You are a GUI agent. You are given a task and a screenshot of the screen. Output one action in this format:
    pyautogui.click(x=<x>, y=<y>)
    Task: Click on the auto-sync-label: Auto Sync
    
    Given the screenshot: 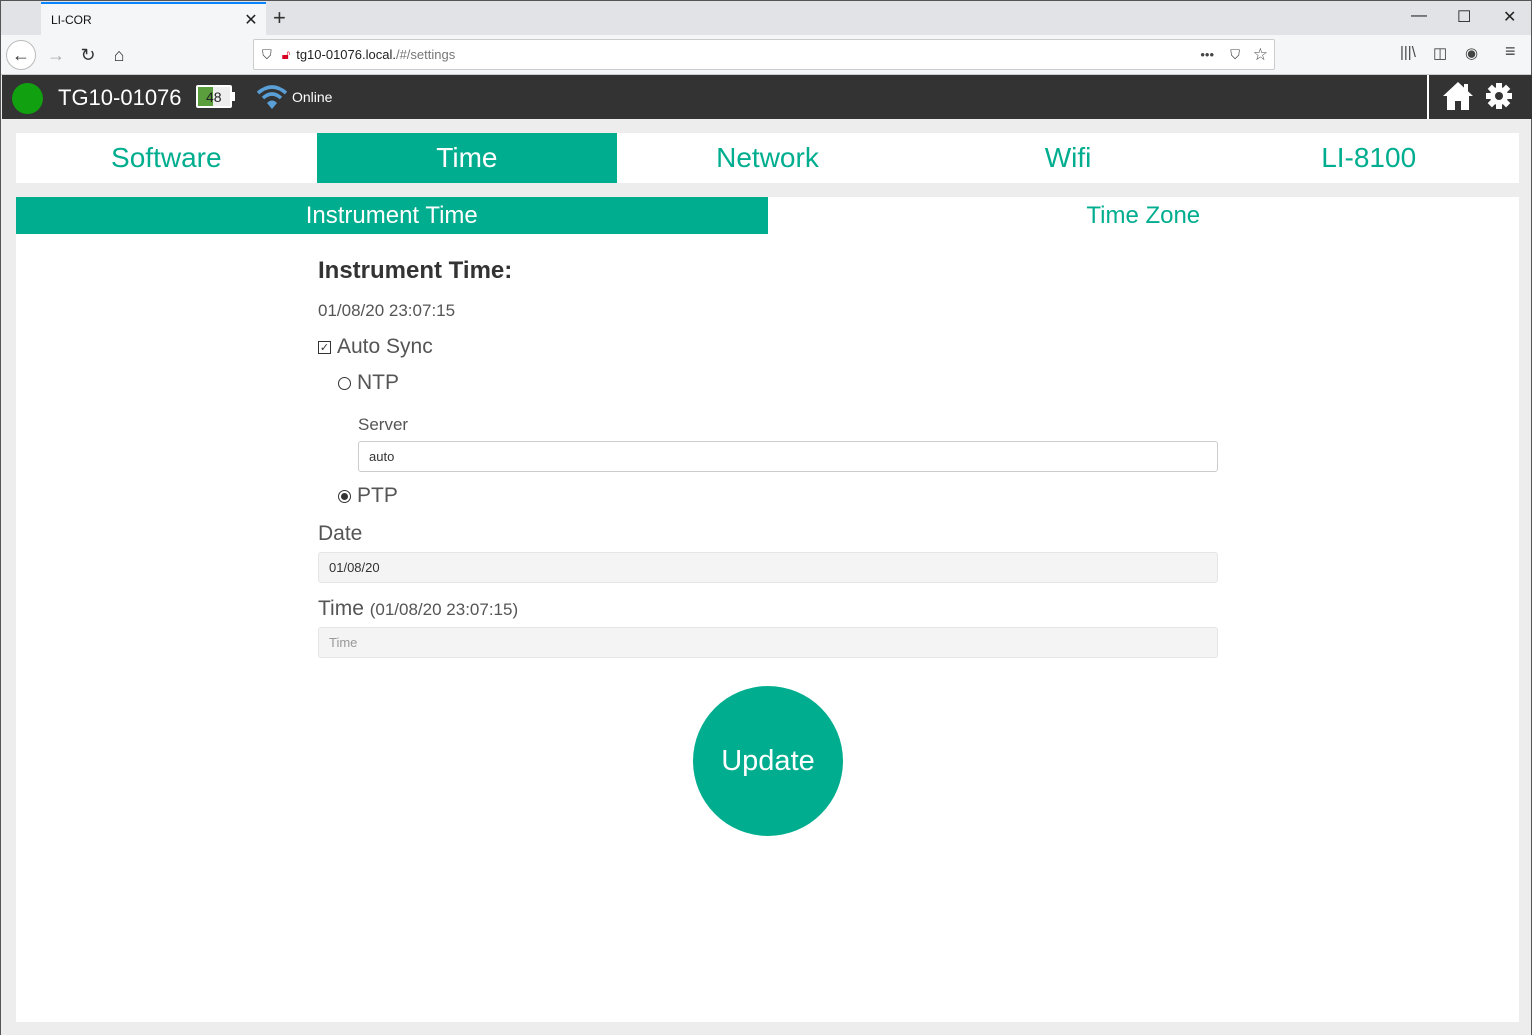 What is the action you would take?
    pyautogui.click(x=385, y=346)
    